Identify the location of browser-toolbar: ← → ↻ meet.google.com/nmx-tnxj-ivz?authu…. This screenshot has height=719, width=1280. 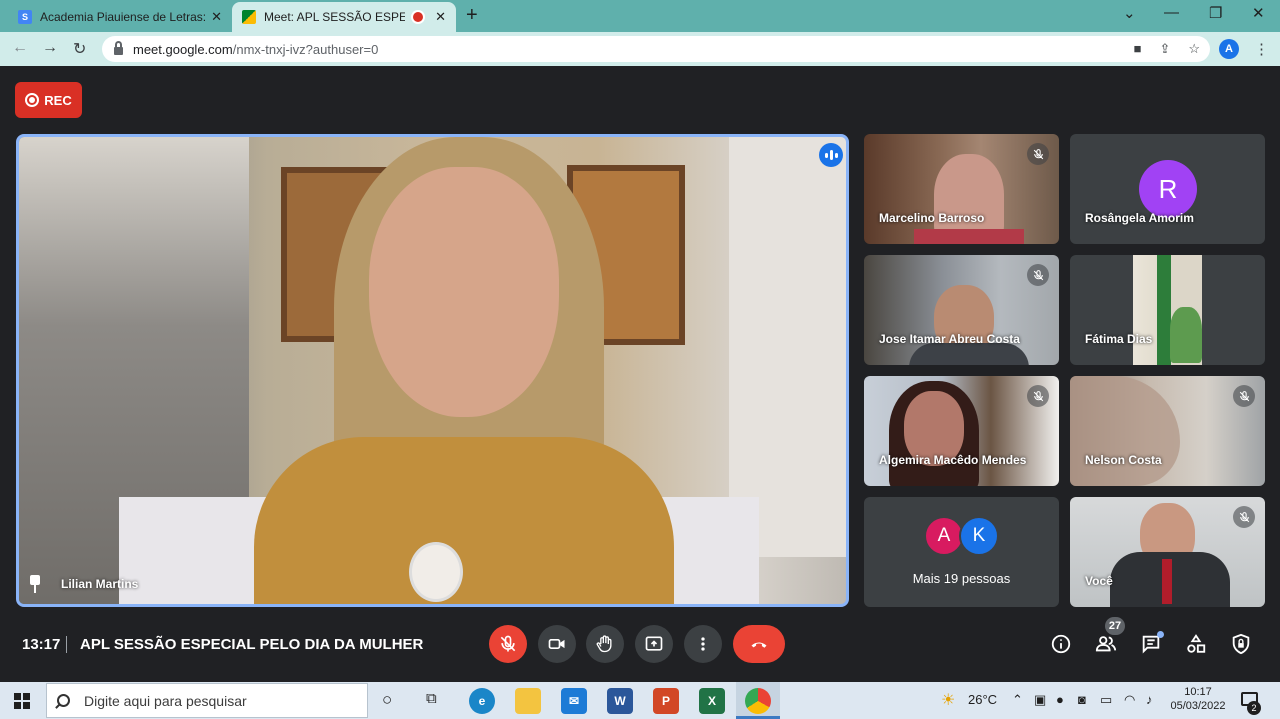
(640, 49).